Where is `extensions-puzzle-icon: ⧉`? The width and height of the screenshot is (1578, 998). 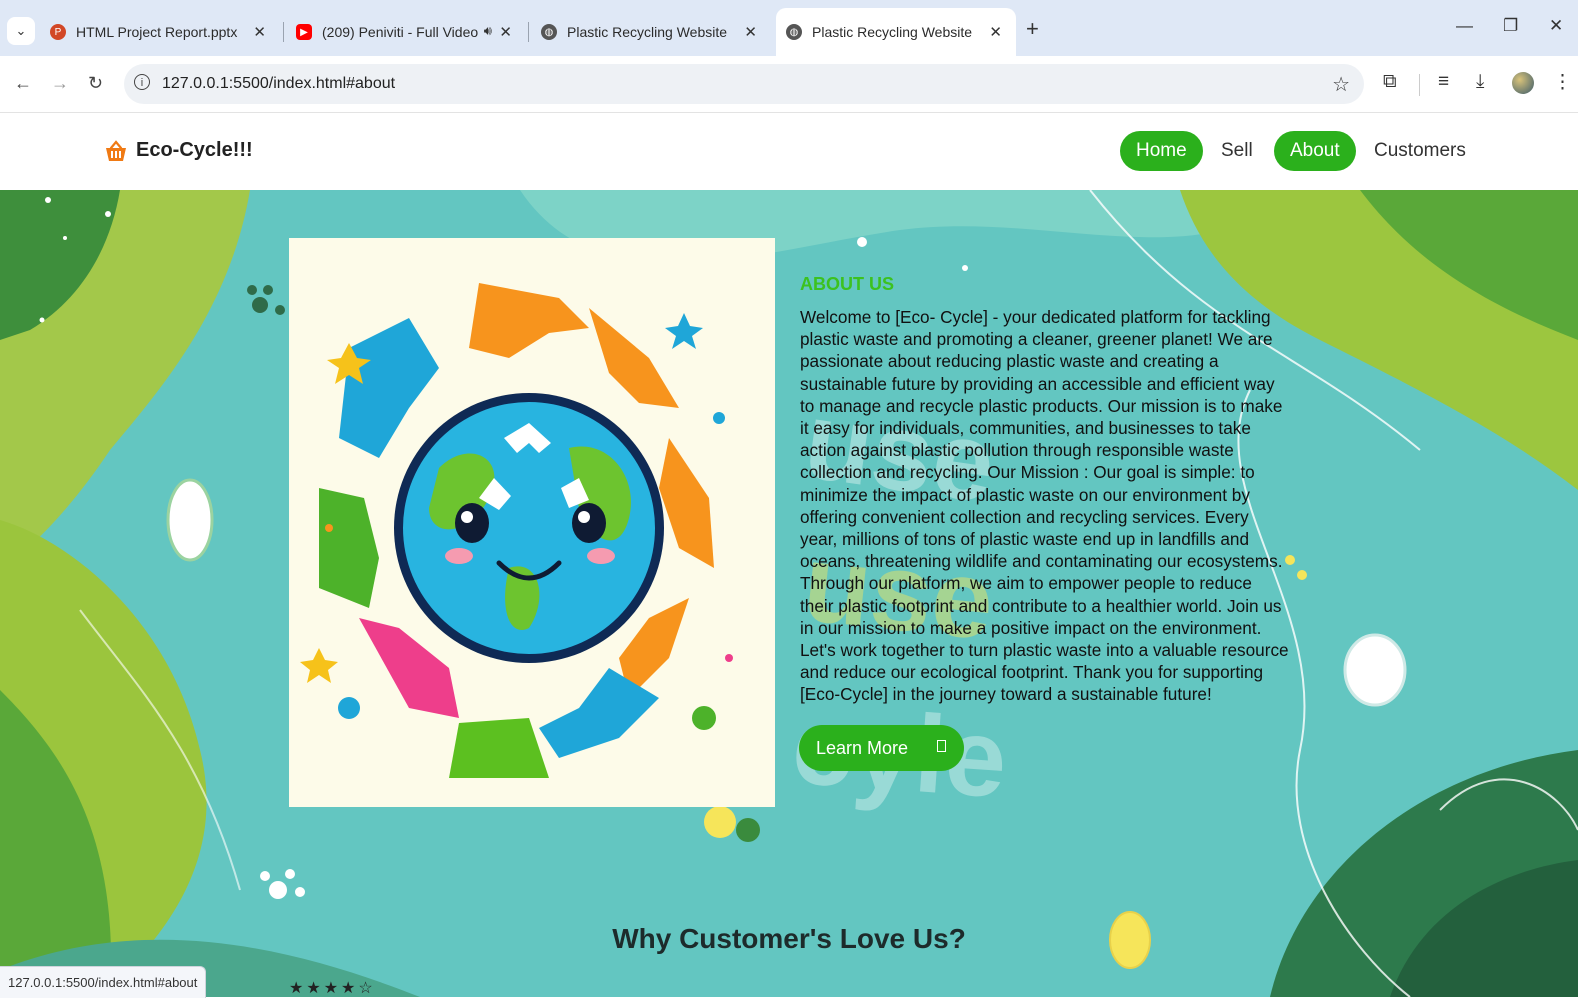
extensions-puzzle-icon: ⧉ is located at coordinates (1390, 82).